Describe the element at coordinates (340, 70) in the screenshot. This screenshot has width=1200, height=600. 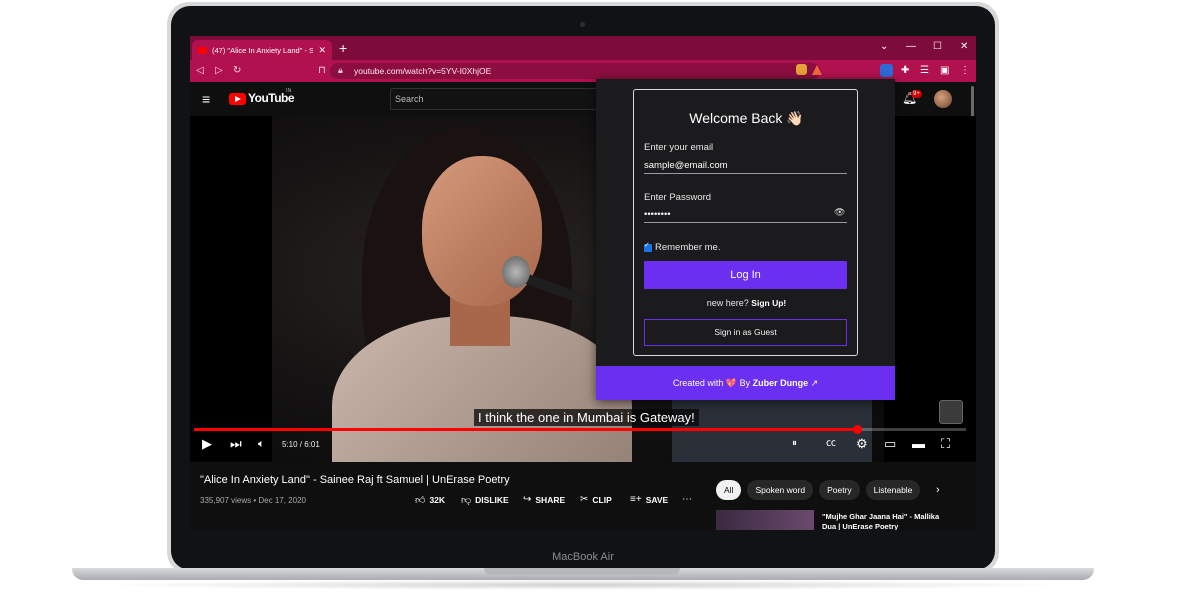
I see `lock-icon: 🔒︎` at that location.